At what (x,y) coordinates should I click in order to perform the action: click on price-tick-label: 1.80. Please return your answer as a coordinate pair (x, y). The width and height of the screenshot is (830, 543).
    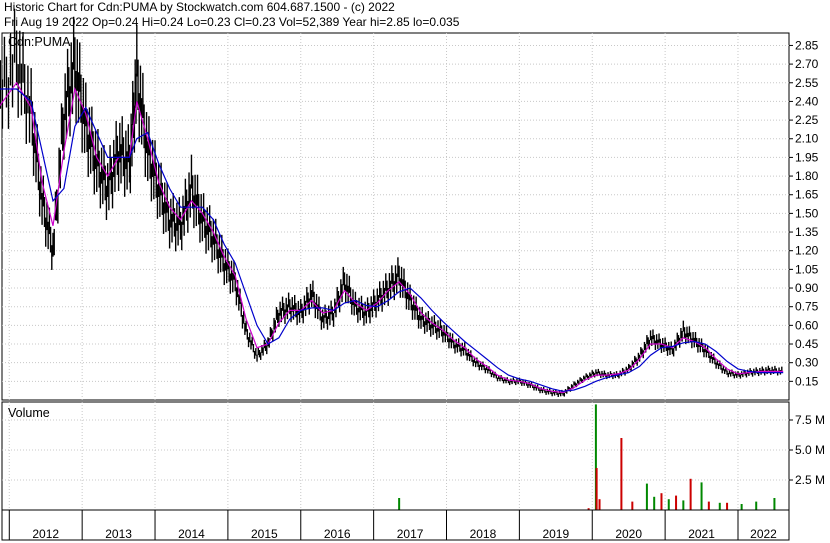
    Looking at the image, I should click on (807, 176).